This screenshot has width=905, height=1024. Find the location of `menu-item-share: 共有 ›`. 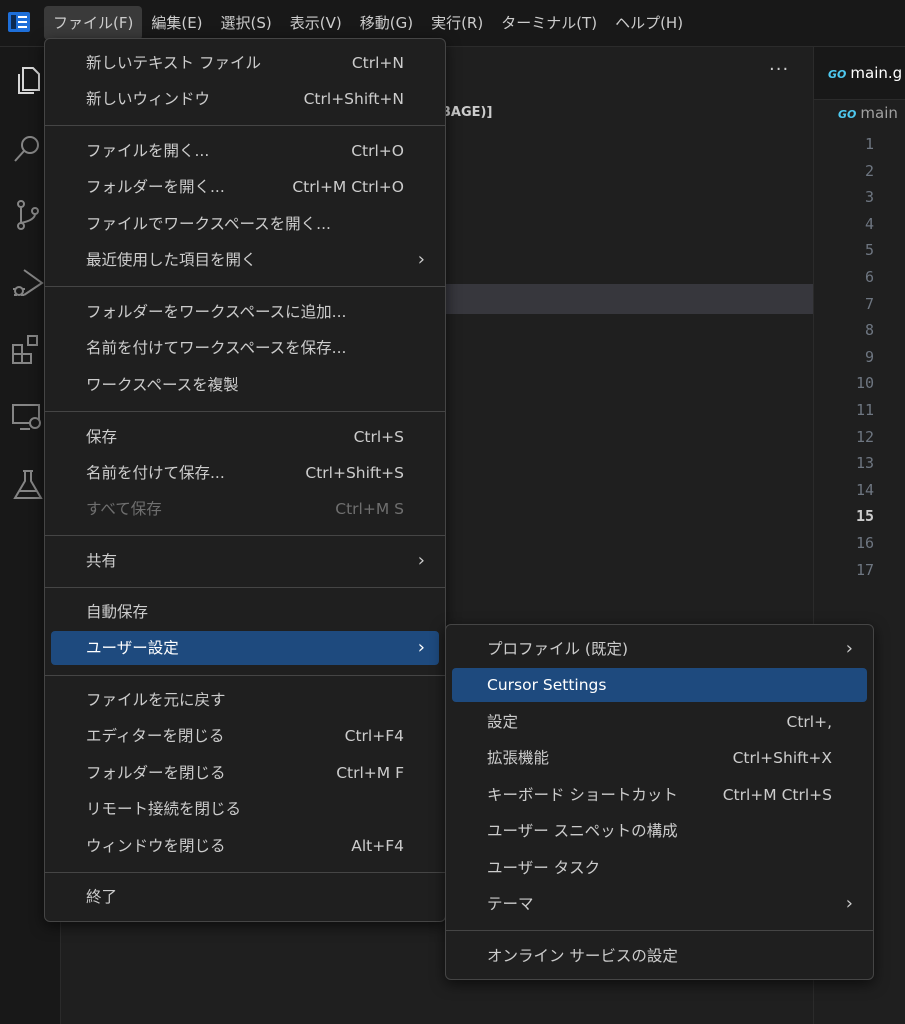

menu-item-share: 共有 › is located at coordinates (245, 561).